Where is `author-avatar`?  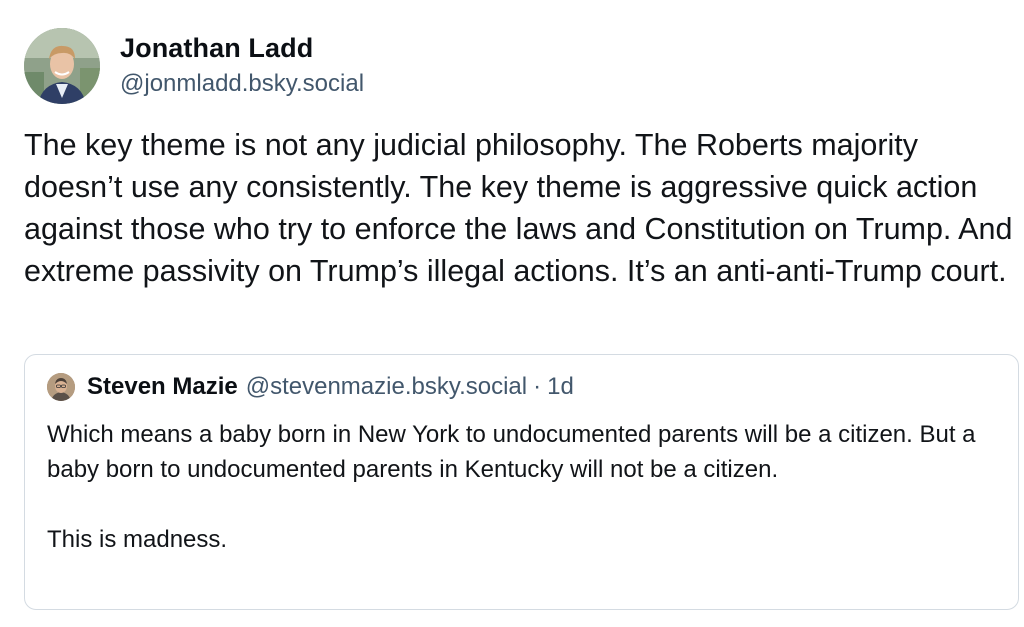 author-avatar is located at coordinates (62, 66).